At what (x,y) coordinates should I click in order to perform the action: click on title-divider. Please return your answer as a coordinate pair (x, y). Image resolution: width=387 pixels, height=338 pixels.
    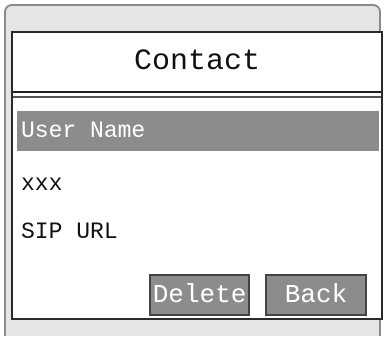
    Looking at the image, I should click on (197, 97).